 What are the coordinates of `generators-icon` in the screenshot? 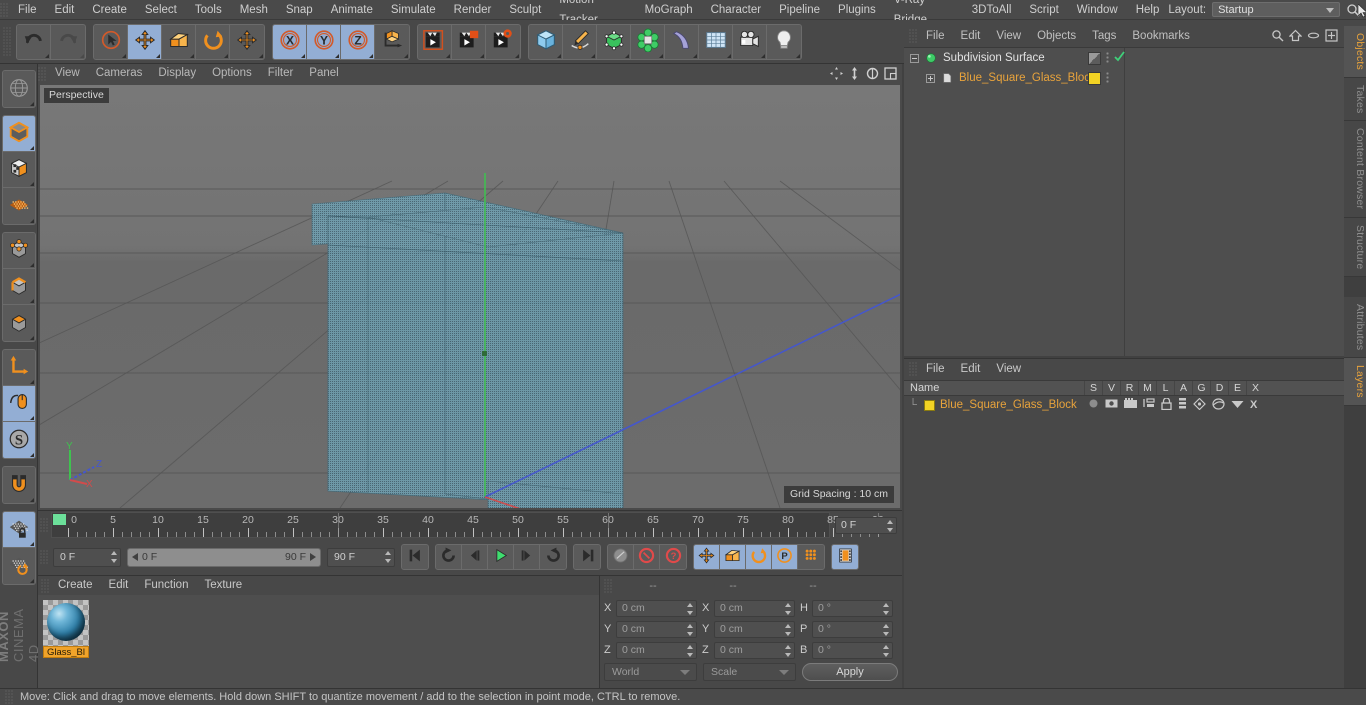 It's located at (1199, 405).